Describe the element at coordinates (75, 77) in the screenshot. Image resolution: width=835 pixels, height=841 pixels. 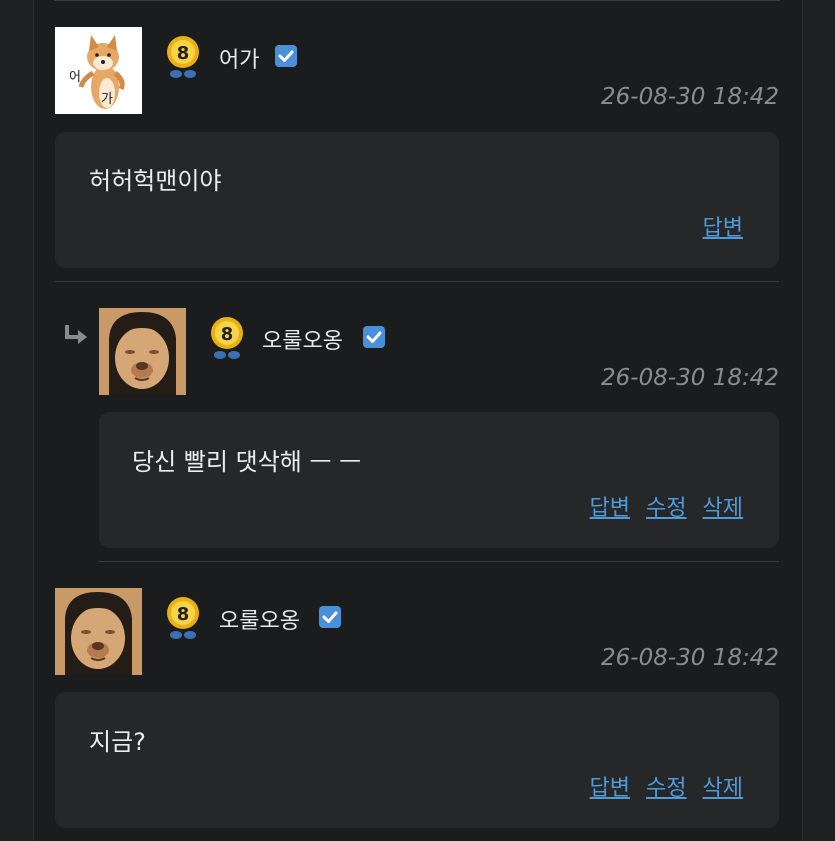
I see `avatar-text: 어` at that location.